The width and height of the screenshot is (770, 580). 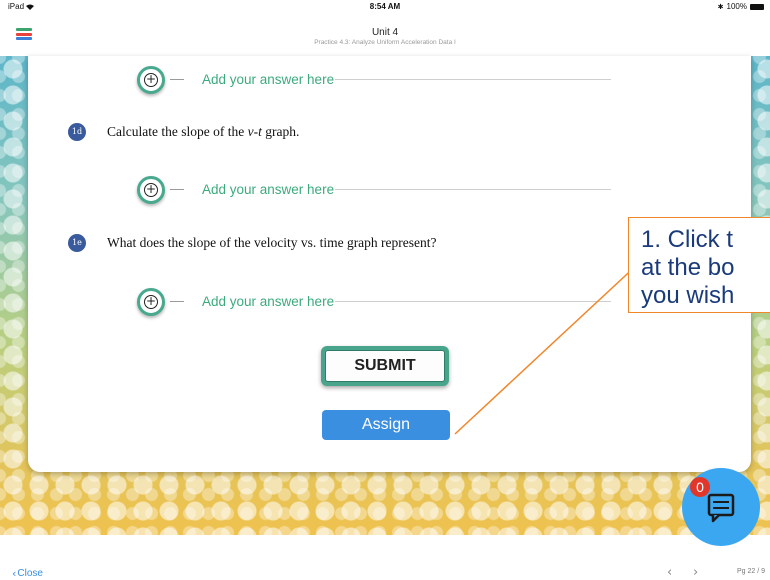 What do you see at coordinates (751, 571) in the screenshot?
I see `page-indicator: Pg 22 / 9` at bounding box center [751, 571].